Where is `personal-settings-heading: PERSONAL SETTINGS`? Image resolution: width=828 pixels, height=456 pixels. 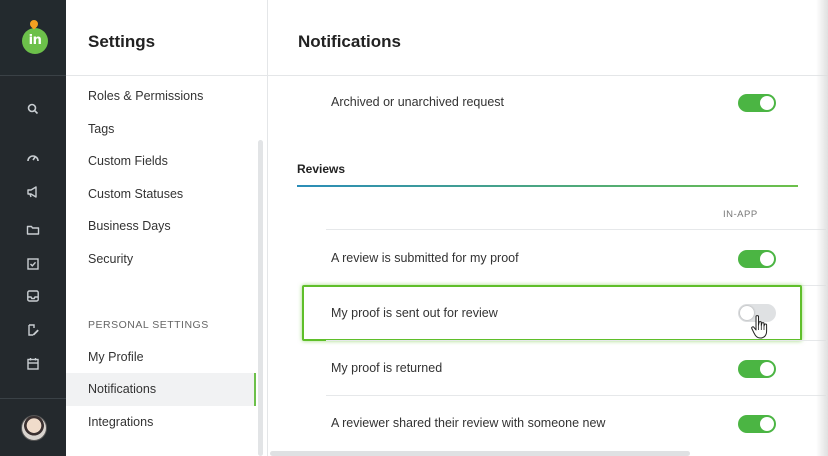
personal-settings-heading: PERSONAL SETTINGS is located at coordinates (148, 325).